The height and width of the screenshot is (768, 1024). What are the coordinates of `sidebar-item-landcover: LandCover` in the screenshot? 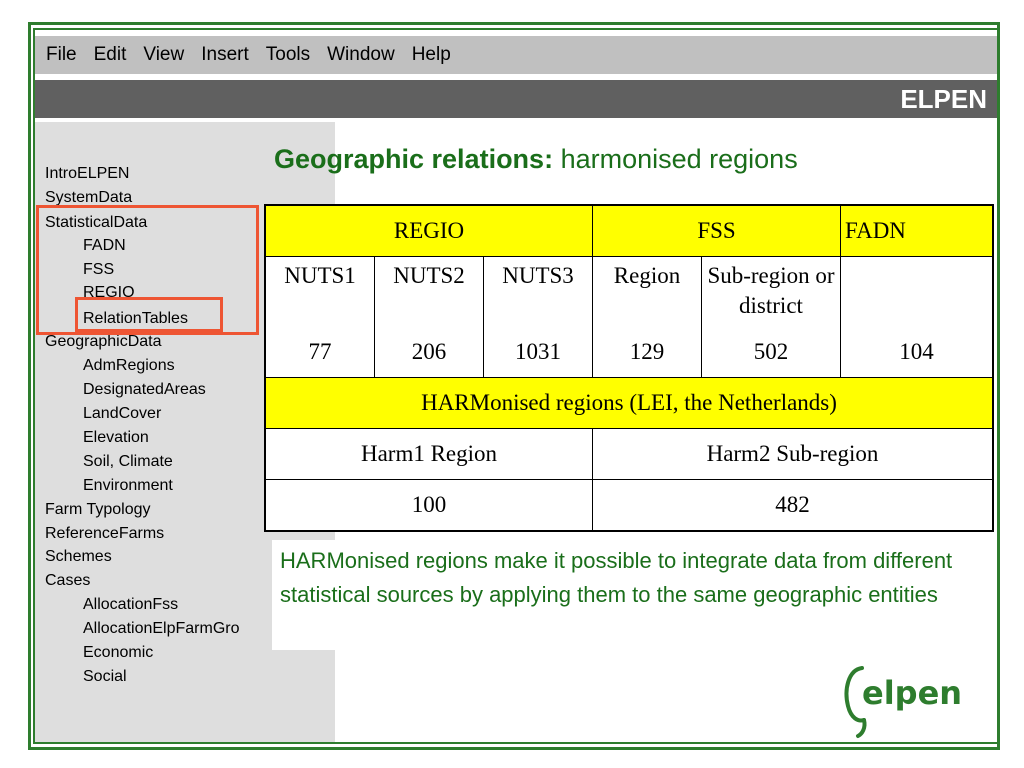 It's located at (122, 414).